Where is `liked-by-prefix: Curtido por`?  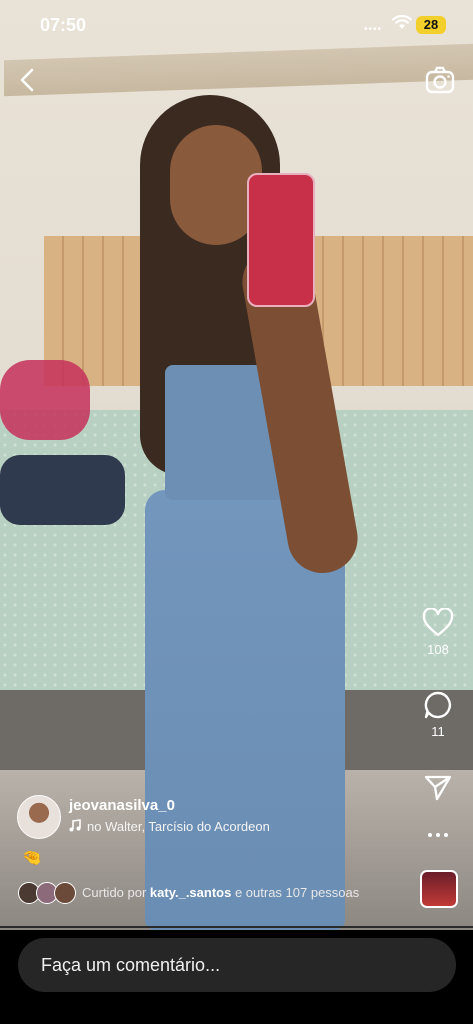
liked-by-prefix: Curtido por is located at coordinates (116, 892).